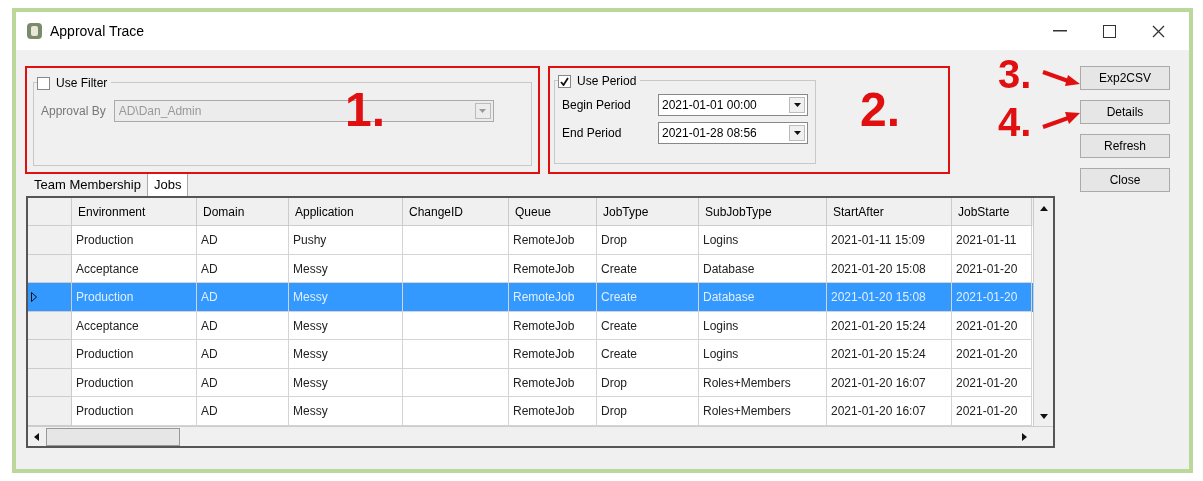  I want to click on table-row: Acceptance AD Messy RemoteJob Create Database 2021-01-20 15:08 2021-01-20, so click(530, 268).